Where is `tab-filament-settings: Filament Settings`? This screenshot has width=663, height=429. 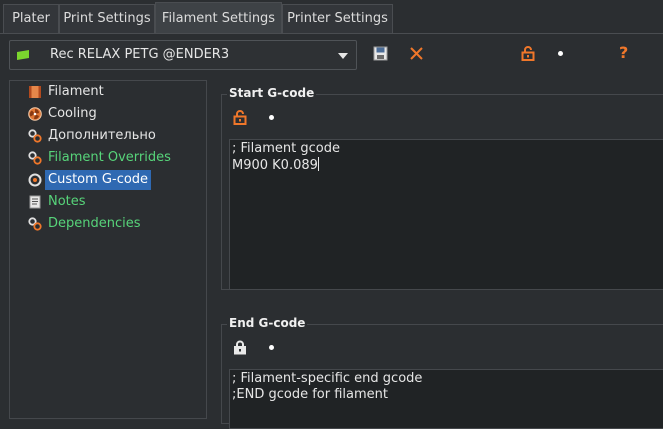
tab-filament-settings: Filament Settings is located at coordinates (218, 18).